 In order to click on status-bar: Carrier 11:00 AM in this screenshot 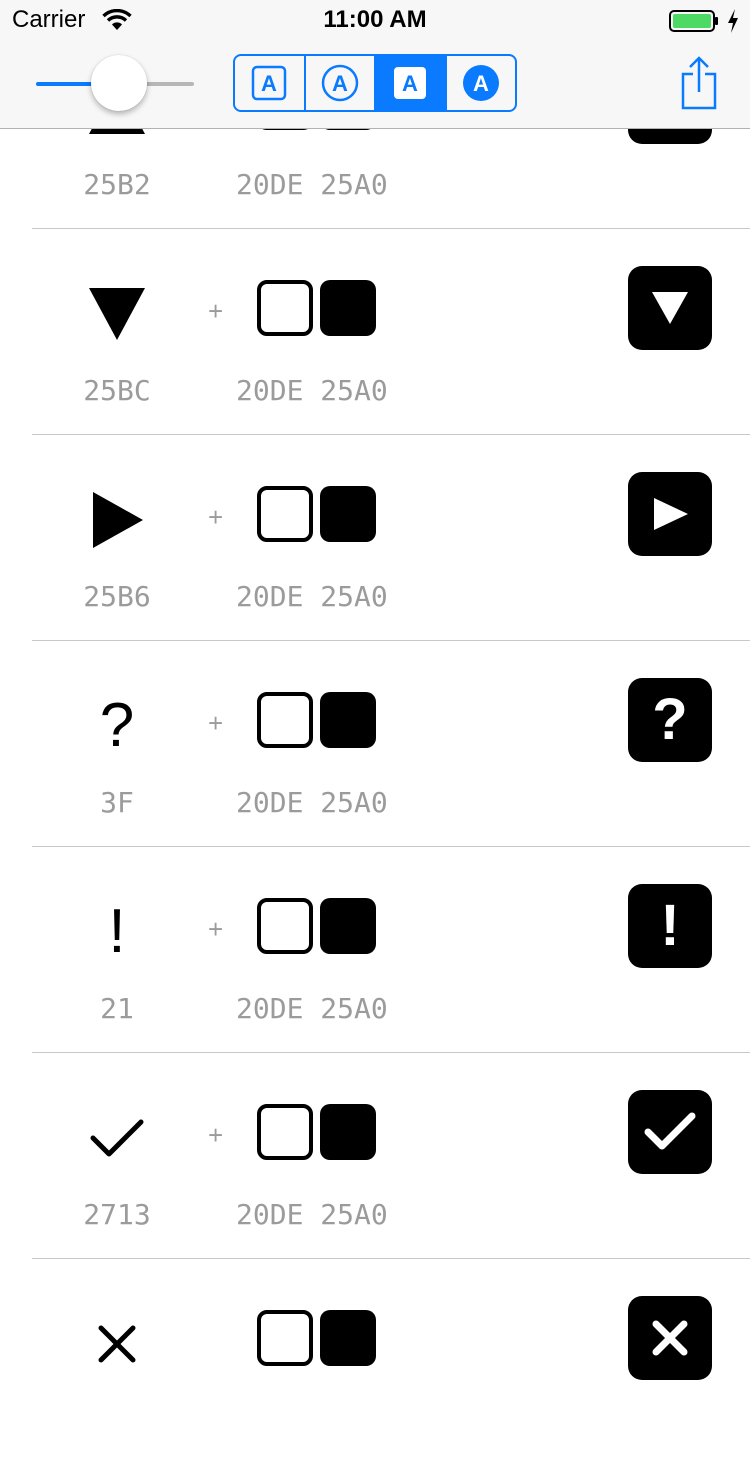, I will do `click(375, 20)`.